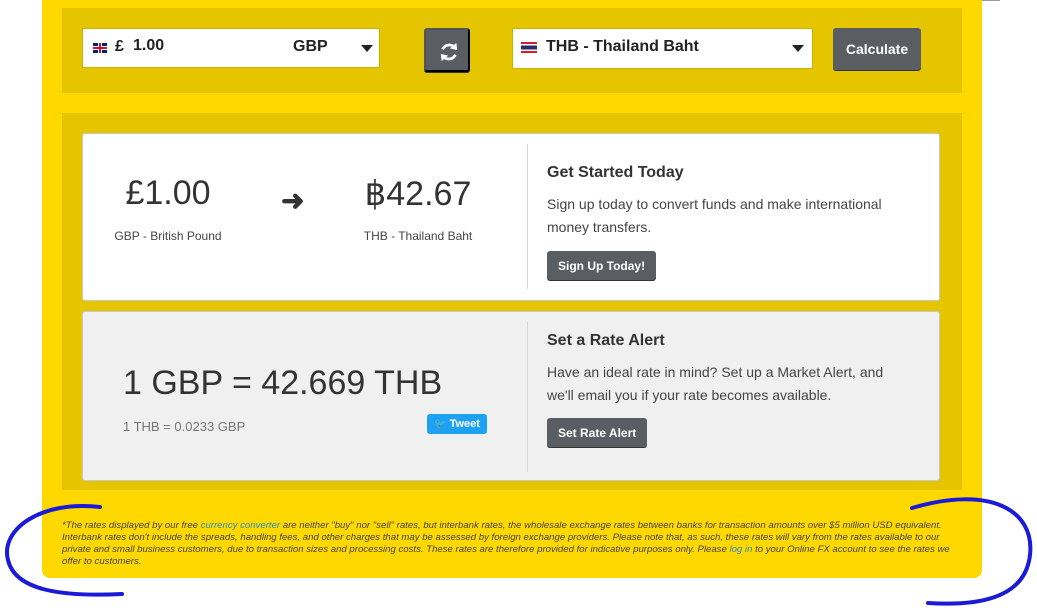  What do you see at coordinates (602, 265) in the screenshot?
I see `sign-up-button: Sign Up Today!` at bounding box center [602, 265].